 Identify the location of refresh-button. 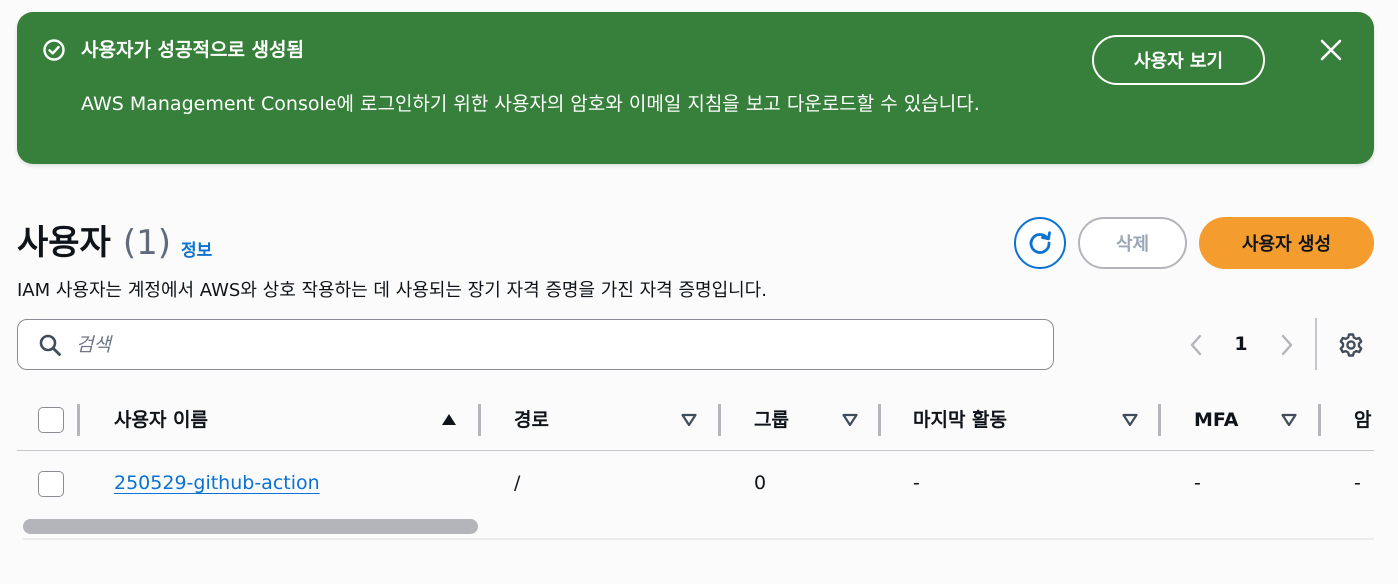
(1040, 243).